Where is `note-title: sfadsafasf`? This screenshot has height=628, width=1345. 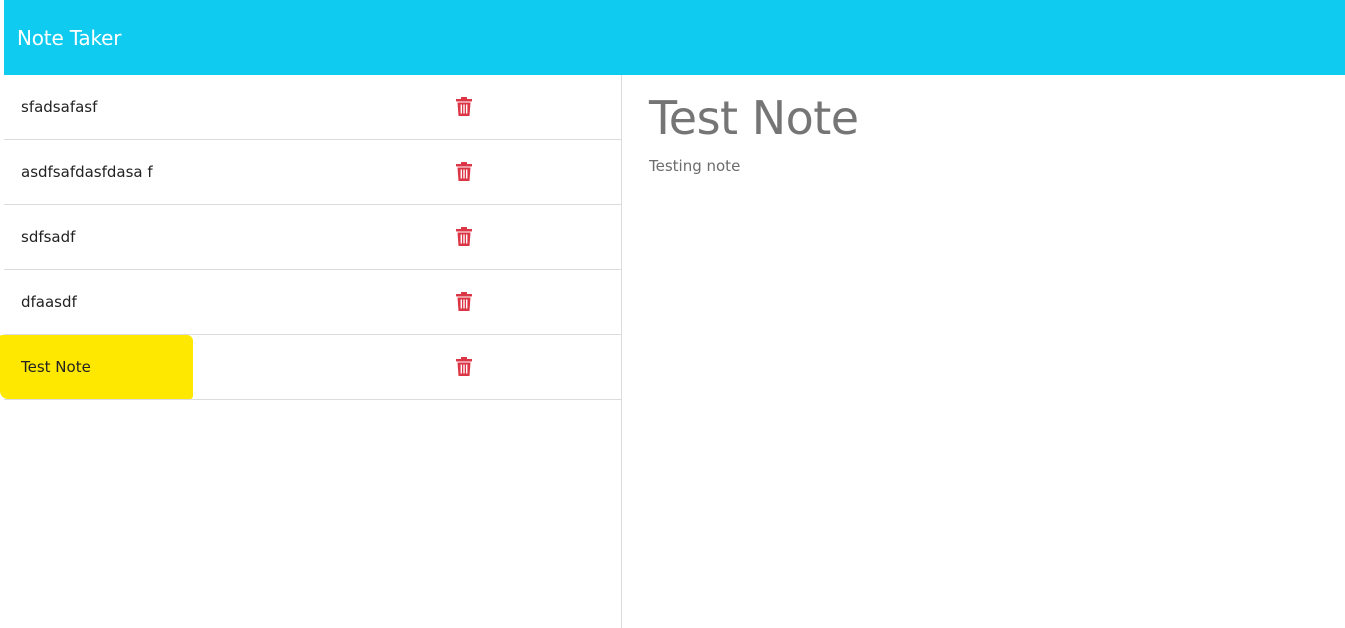 note-title: sfadsafasf is located at coordinates (59, 107).